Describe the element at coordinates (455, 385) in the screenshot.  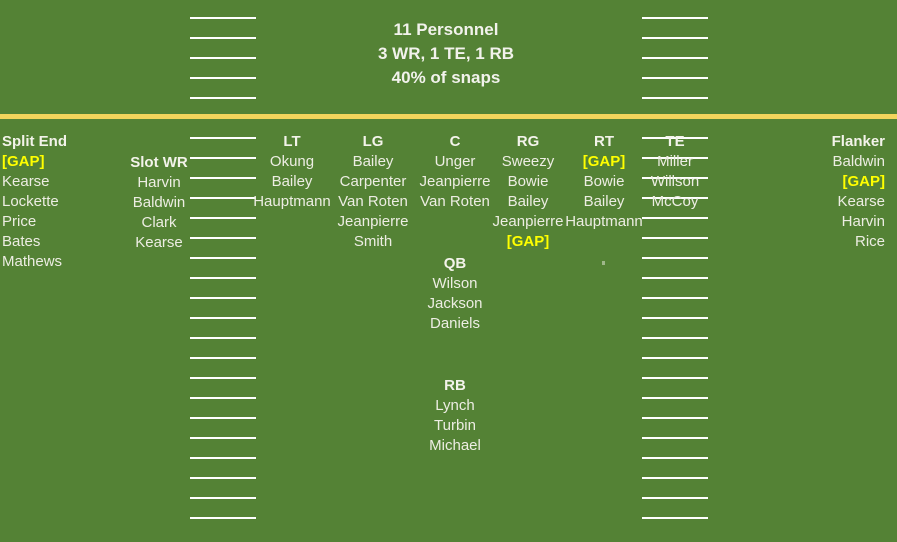
I see `column-header-rb: RB` at that location.